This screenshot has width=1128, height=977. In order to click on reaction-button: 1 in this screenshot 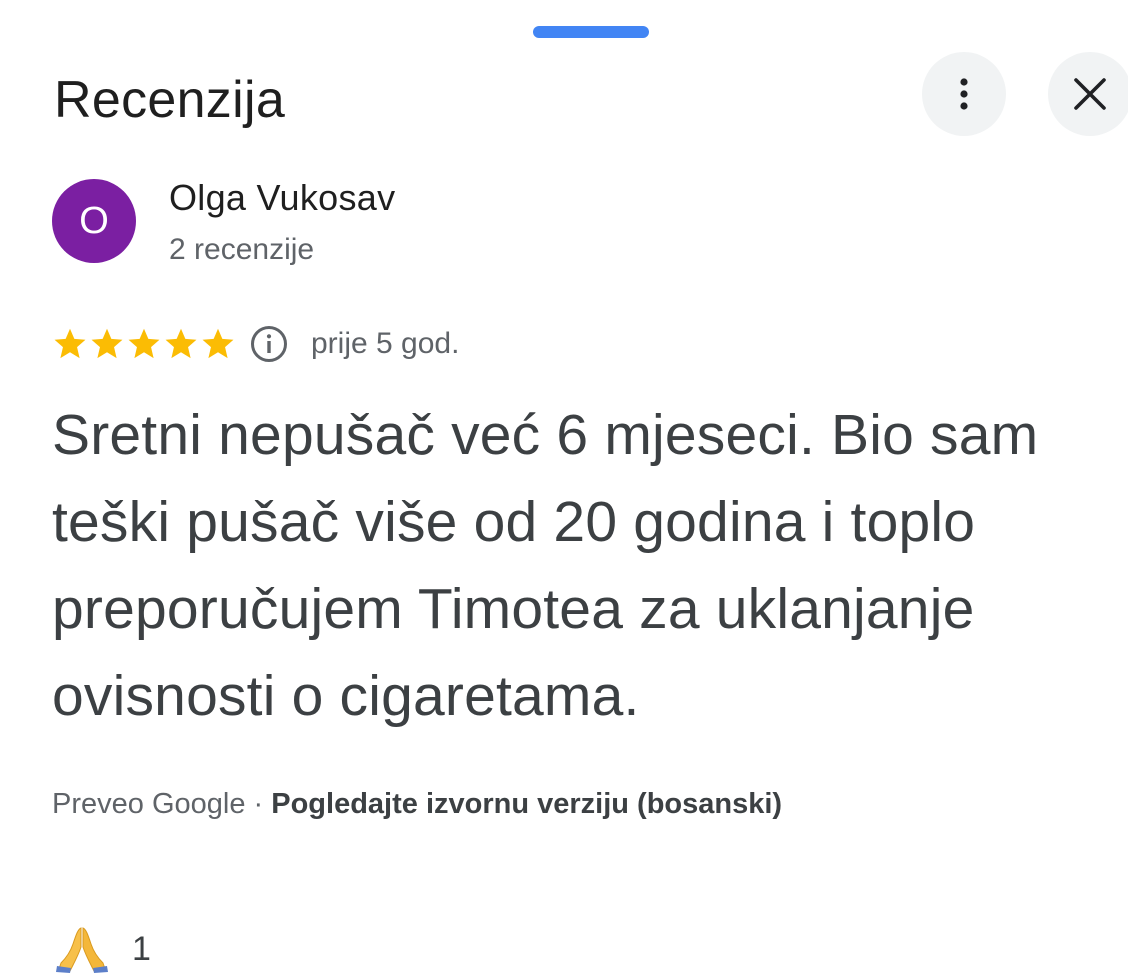, I will do `click(103, 949)`.